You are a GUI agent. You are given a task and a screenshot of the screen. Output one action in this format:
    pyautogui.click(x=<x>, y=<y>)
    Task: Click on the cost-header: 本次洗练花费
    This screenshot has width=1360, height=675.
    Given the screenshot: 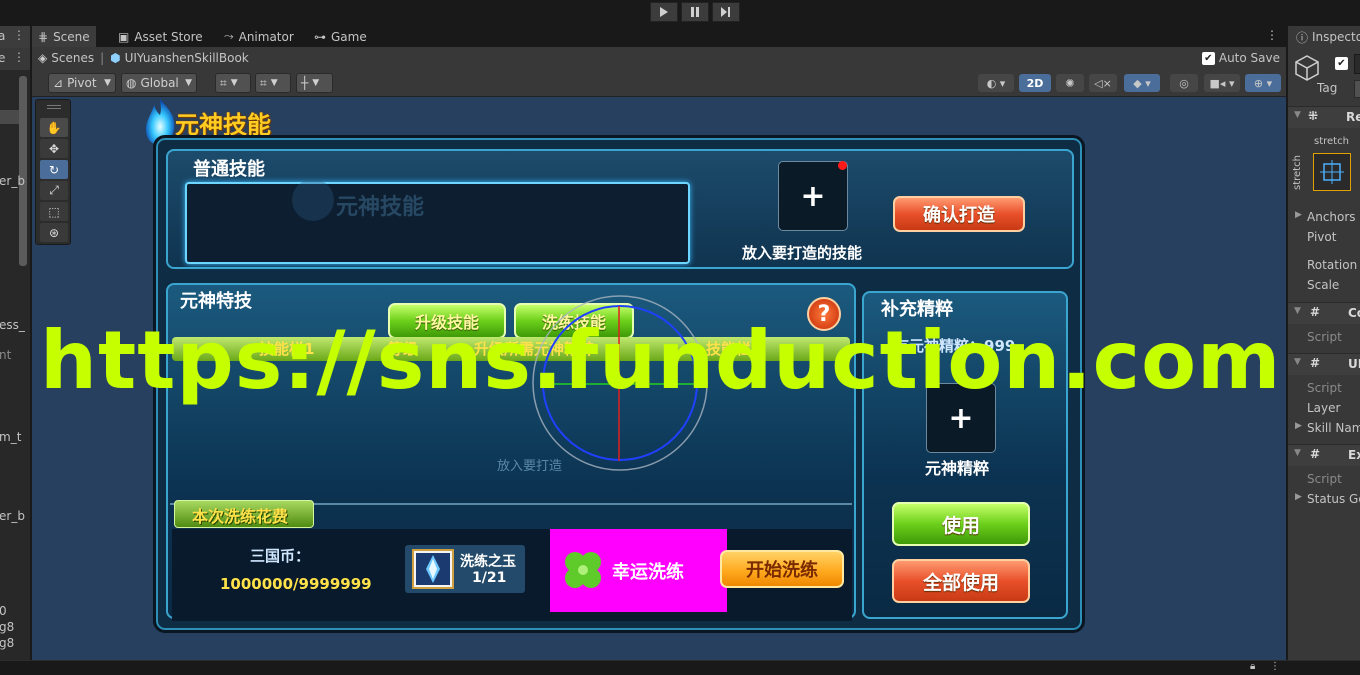 What is the action you would take?
    pyautogui.click(x=240, y=516)
    